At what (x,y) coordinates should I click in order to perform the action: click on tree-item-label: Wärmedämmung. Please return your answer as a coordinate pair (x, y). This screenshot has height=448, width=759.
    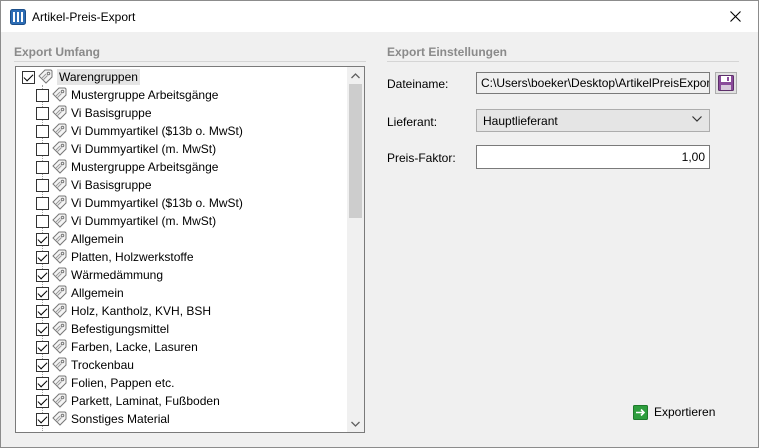
    Looking at the image, I should click on (117, 275).